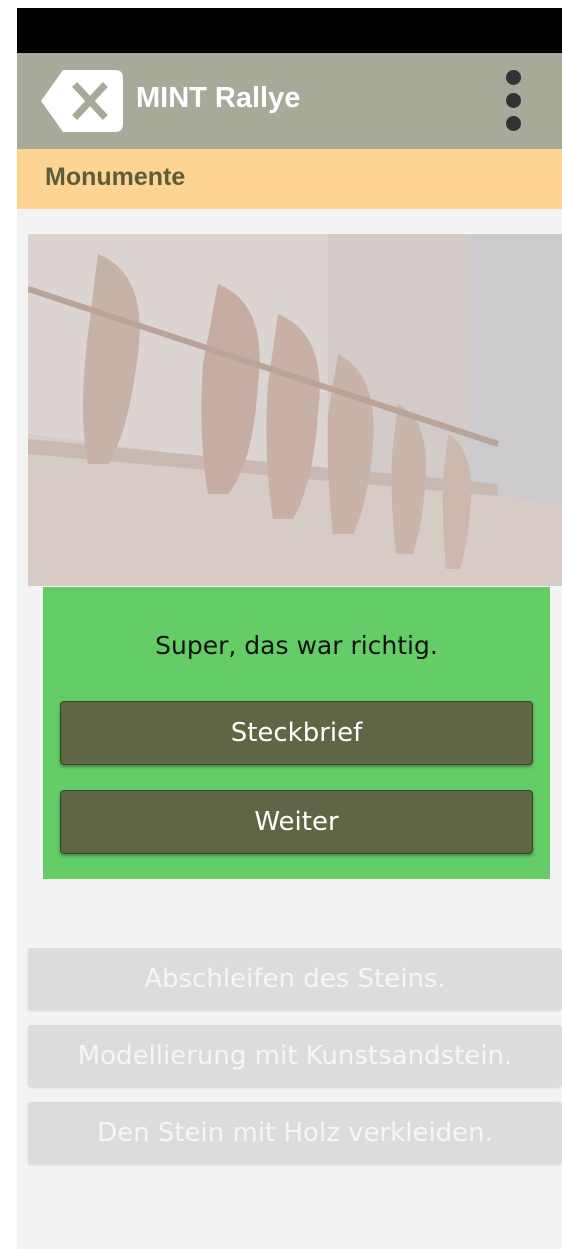  I want to click on app-bar: MINT Rallye, so click(289, 101).